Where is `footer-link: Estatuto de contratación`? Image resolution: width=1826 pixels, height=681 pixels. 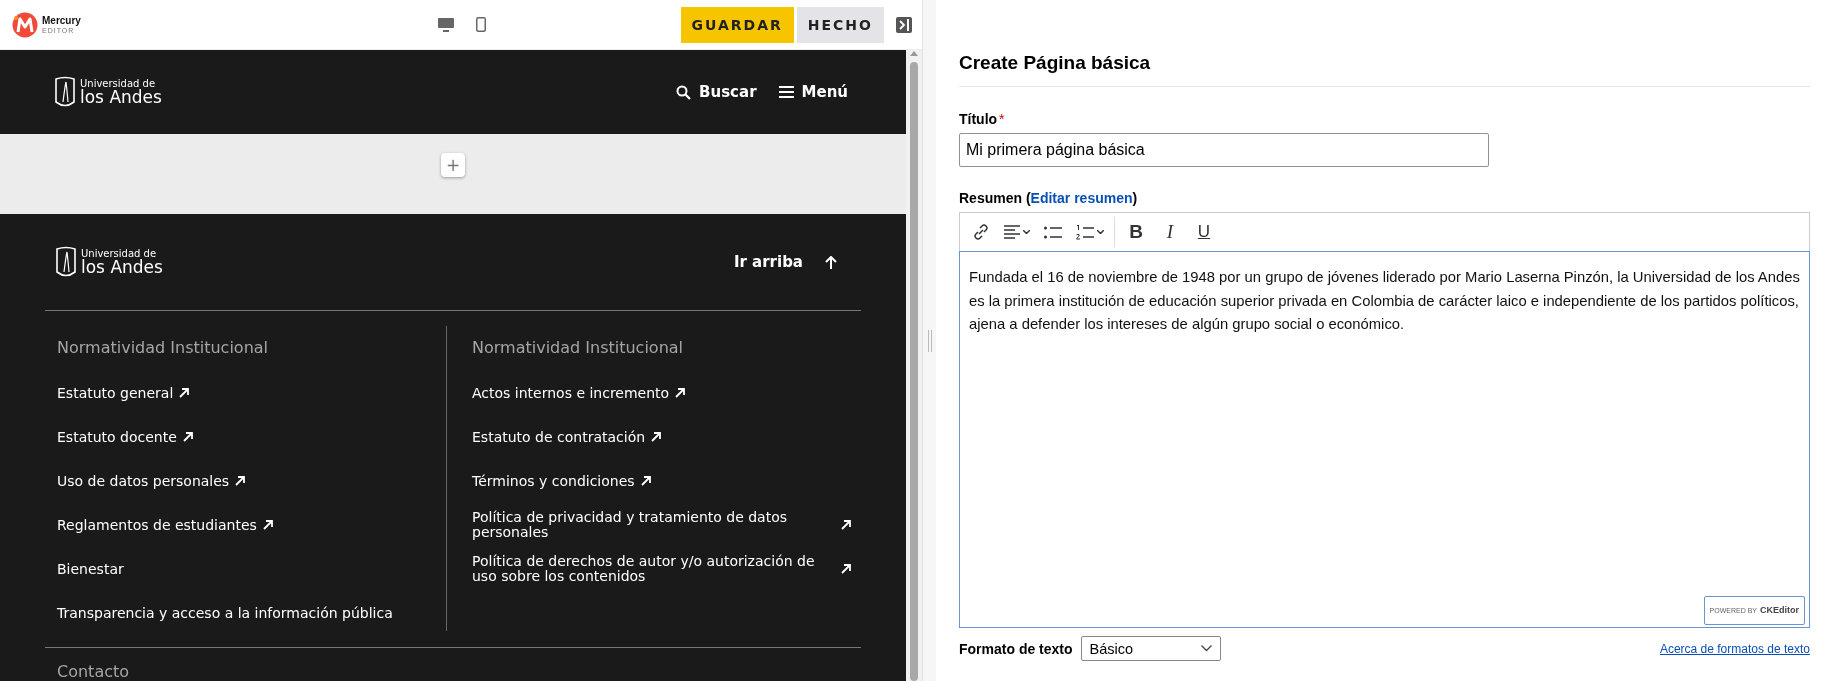 footer-link: Estatuto de contratación is located at coordinates (666, 437).